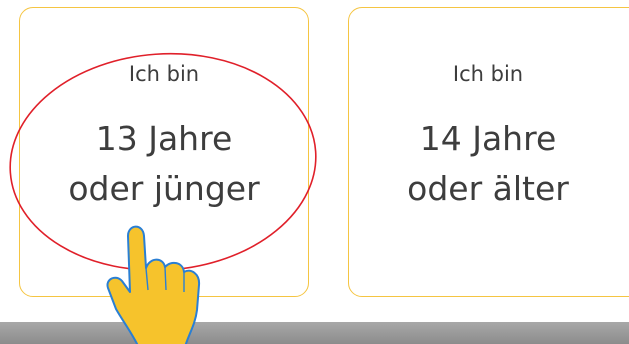 The height and width of the screenshot is (344, 629). Describe the element at coordinates (164, 188) in the screenshot. I see `card-age-line2: oder jünger` at that location.